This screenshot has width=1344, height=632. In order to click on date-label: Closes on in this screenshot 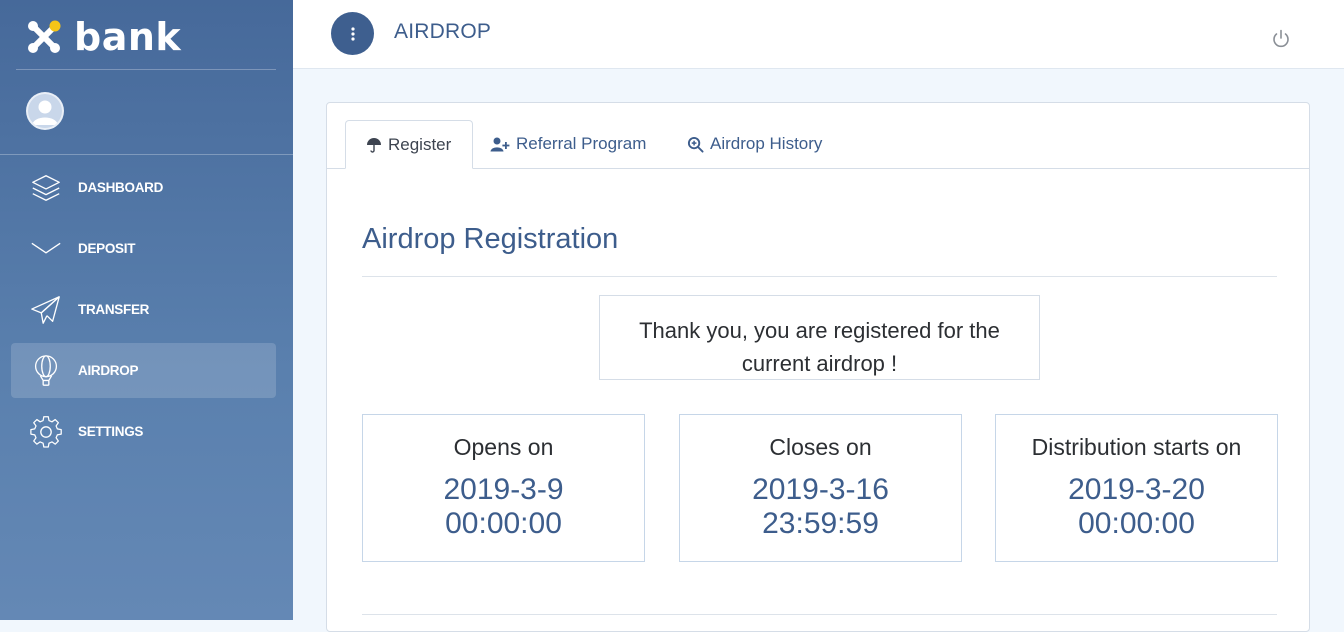, I will do `click(820, 447)`.